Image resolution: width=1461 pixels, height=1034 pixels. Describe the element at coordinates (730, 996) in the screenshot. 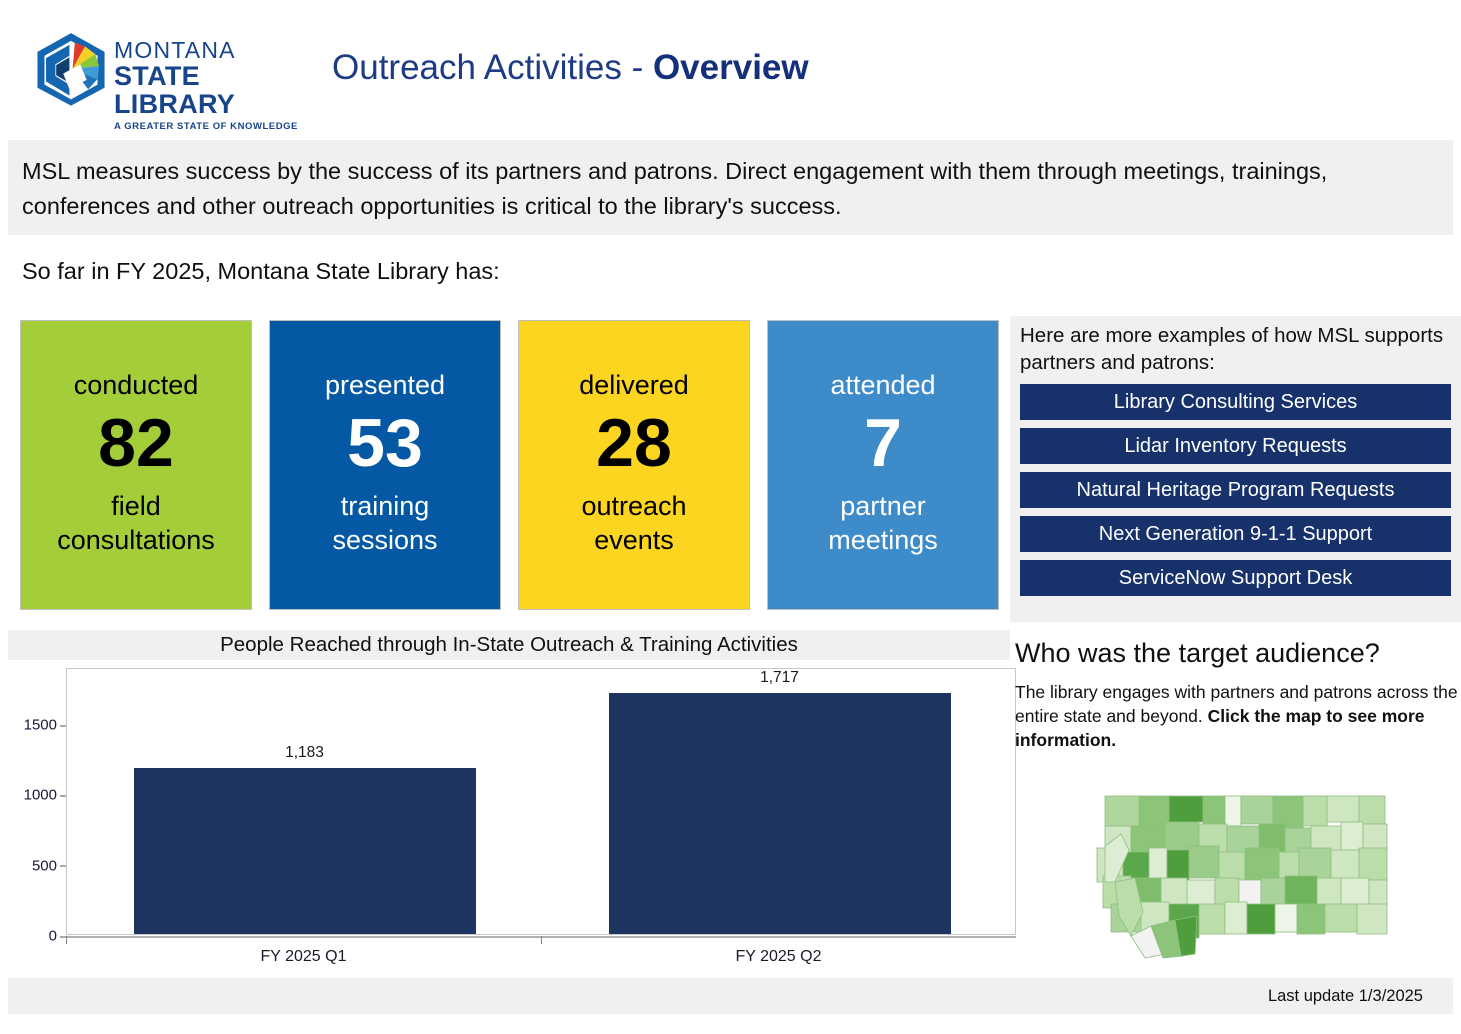

I see `footer: Last update 1/3/2025` at that location.